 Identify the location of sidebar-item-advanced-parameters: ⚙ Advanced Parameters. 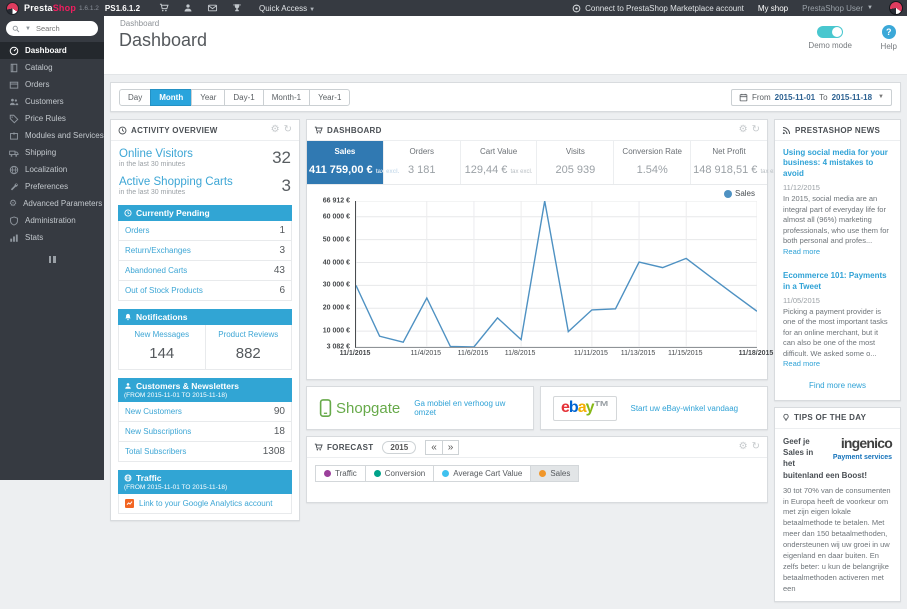
(52, 203).